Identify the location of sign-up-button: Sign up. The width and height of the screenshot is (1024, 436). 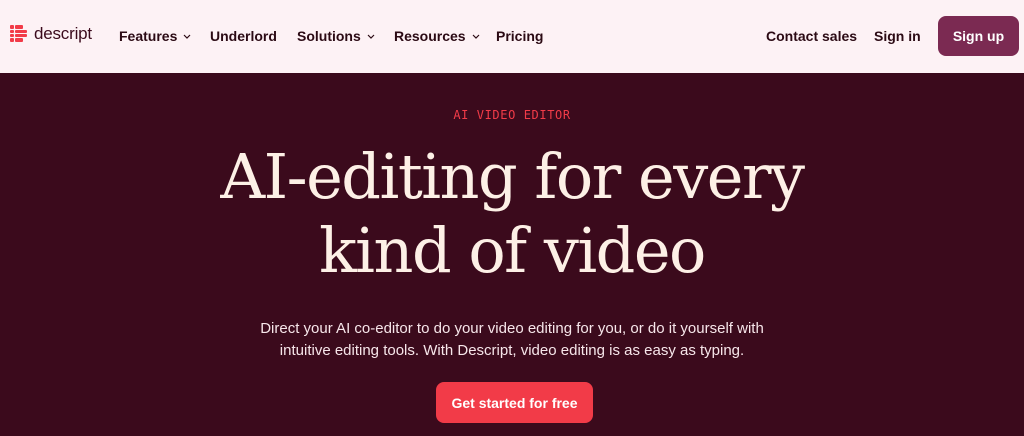
(978, 36).